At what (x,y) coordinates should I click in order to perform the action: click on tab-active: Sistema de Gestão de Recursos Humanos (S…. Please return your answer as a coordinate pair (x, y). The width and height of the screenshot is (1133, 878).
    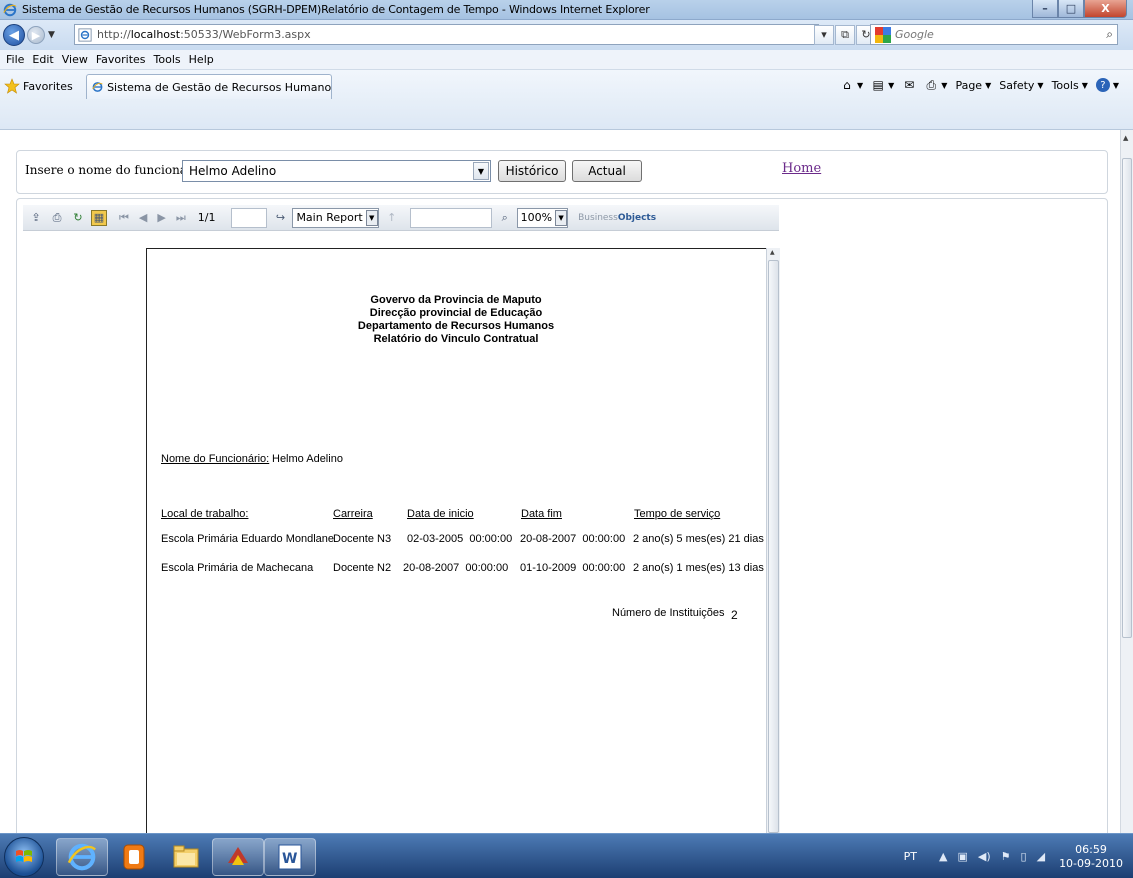
    Looking at the image, I should click on (209, 86).